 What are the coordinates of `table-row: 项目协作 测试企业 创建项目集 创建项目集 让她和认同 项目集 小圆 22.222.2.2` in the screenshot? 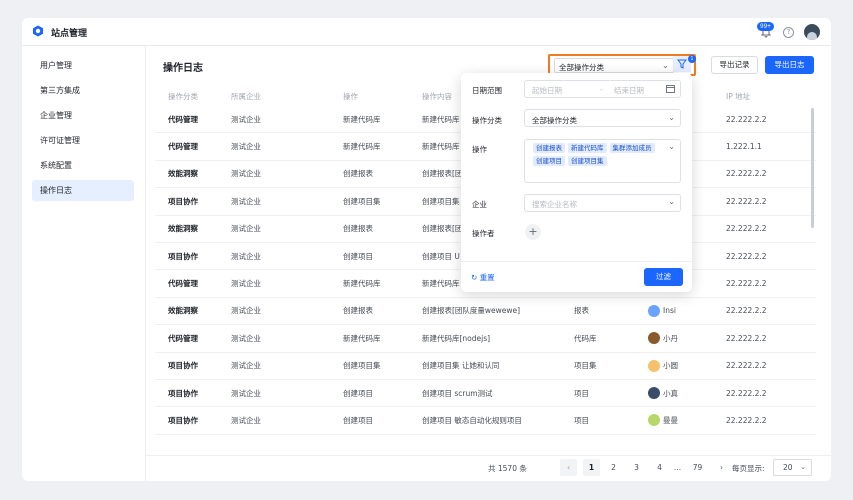 It's located at (485, 366).